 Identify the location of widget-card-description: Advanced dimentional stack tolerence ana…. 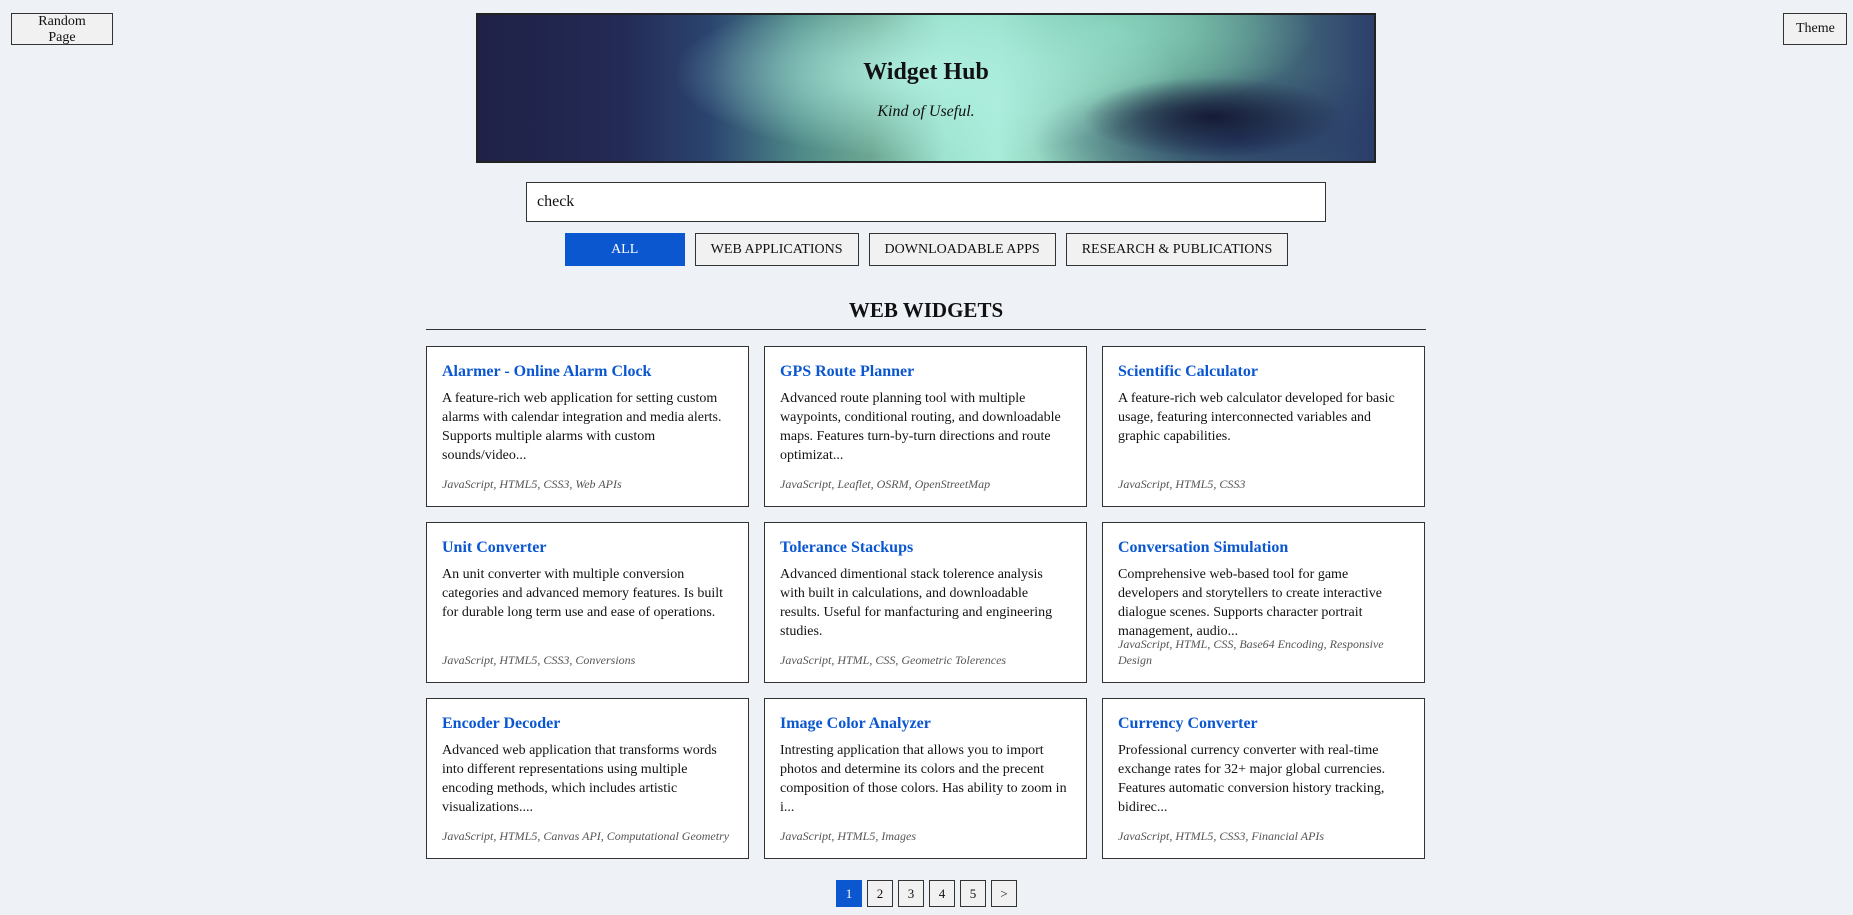
(916, 603).